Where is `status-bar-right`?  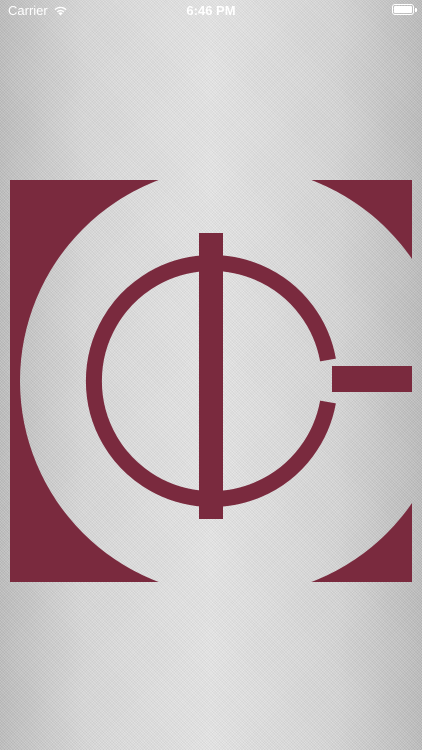 status-bar-right is located at coordinates (404, 9).